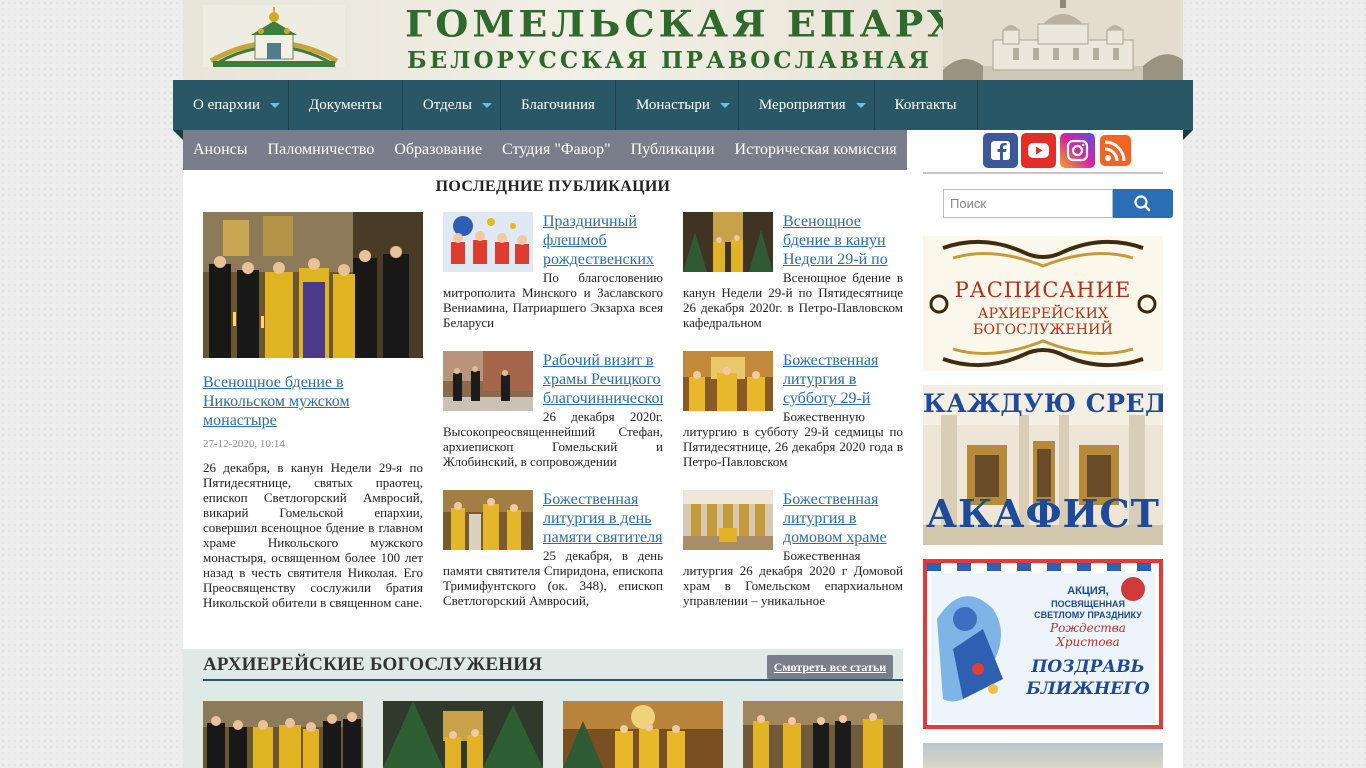 Image resolution: width=1366 pixels, height=768 pixels. What do you see at coordinates (1042, 322) in the screenshot?
I see `schedule-banner-line2: АРХИЕРЕЙСКИХ БОГОСЛУЖЕНИЙ` at bounding box center [1042, 322].